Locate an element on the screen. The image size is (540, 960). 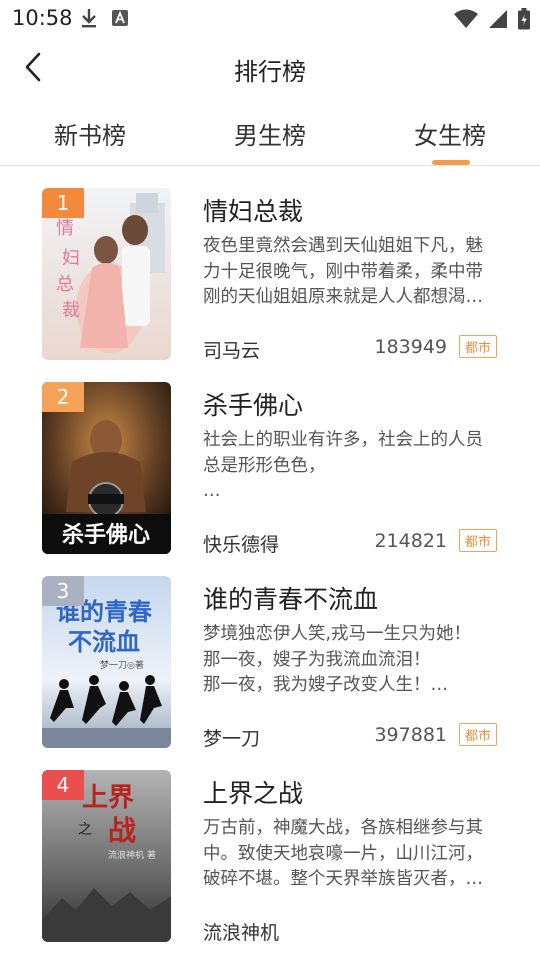
signal-icon is located at coordinates (498, 21).